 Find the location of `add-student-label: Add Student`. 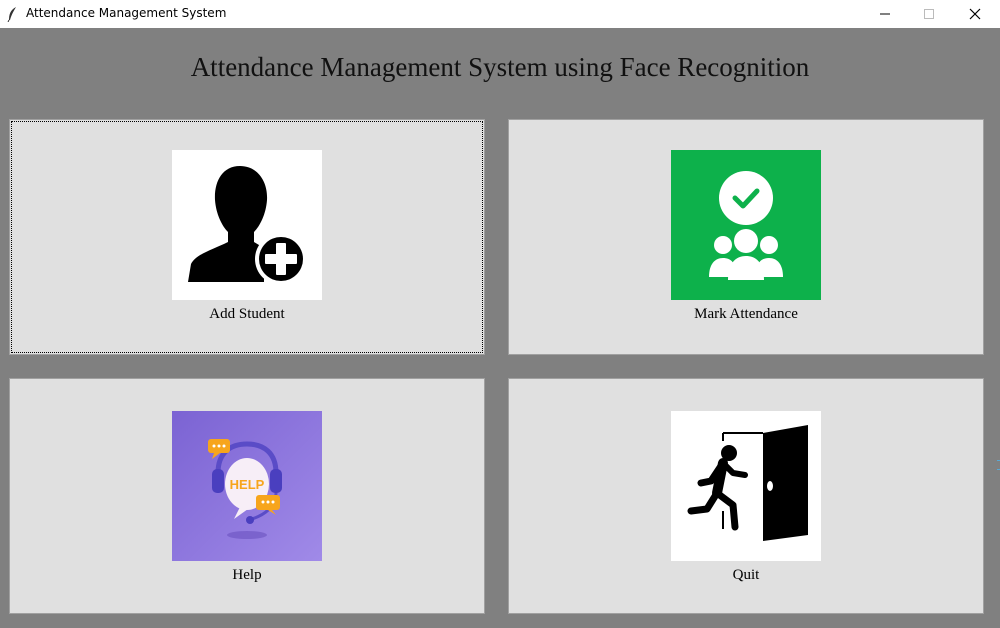

add-student-label: Add Student is located at coordinates (247, 314).